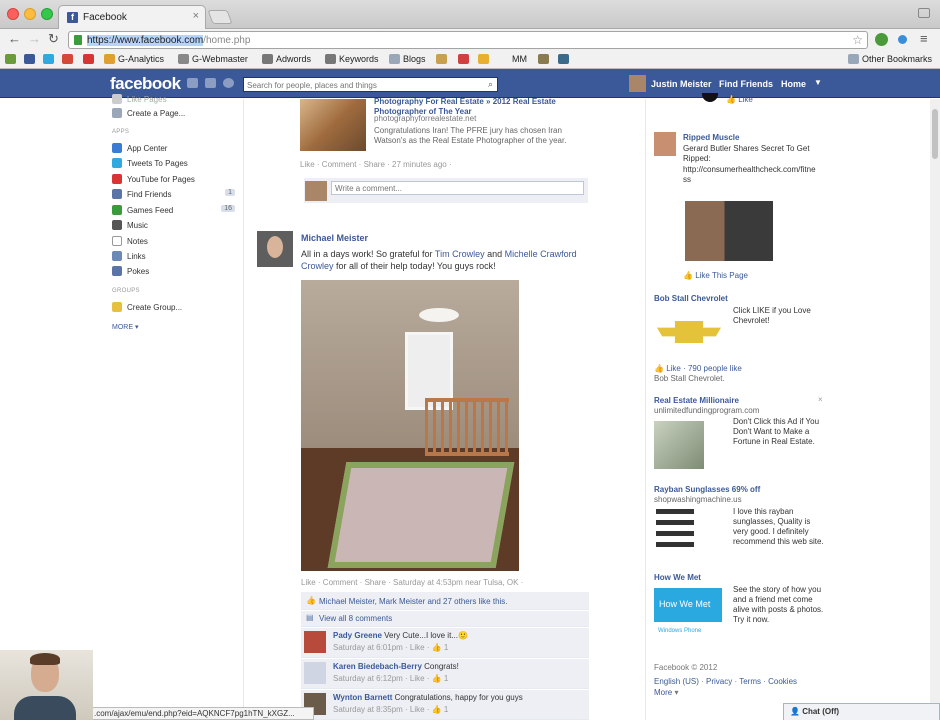 The height and width of the screenshot is (720, 940). What do you see at coordinates (902, 39) in the screenshot?
I see `extension-dot-icon` at bounding box center [902, 39].